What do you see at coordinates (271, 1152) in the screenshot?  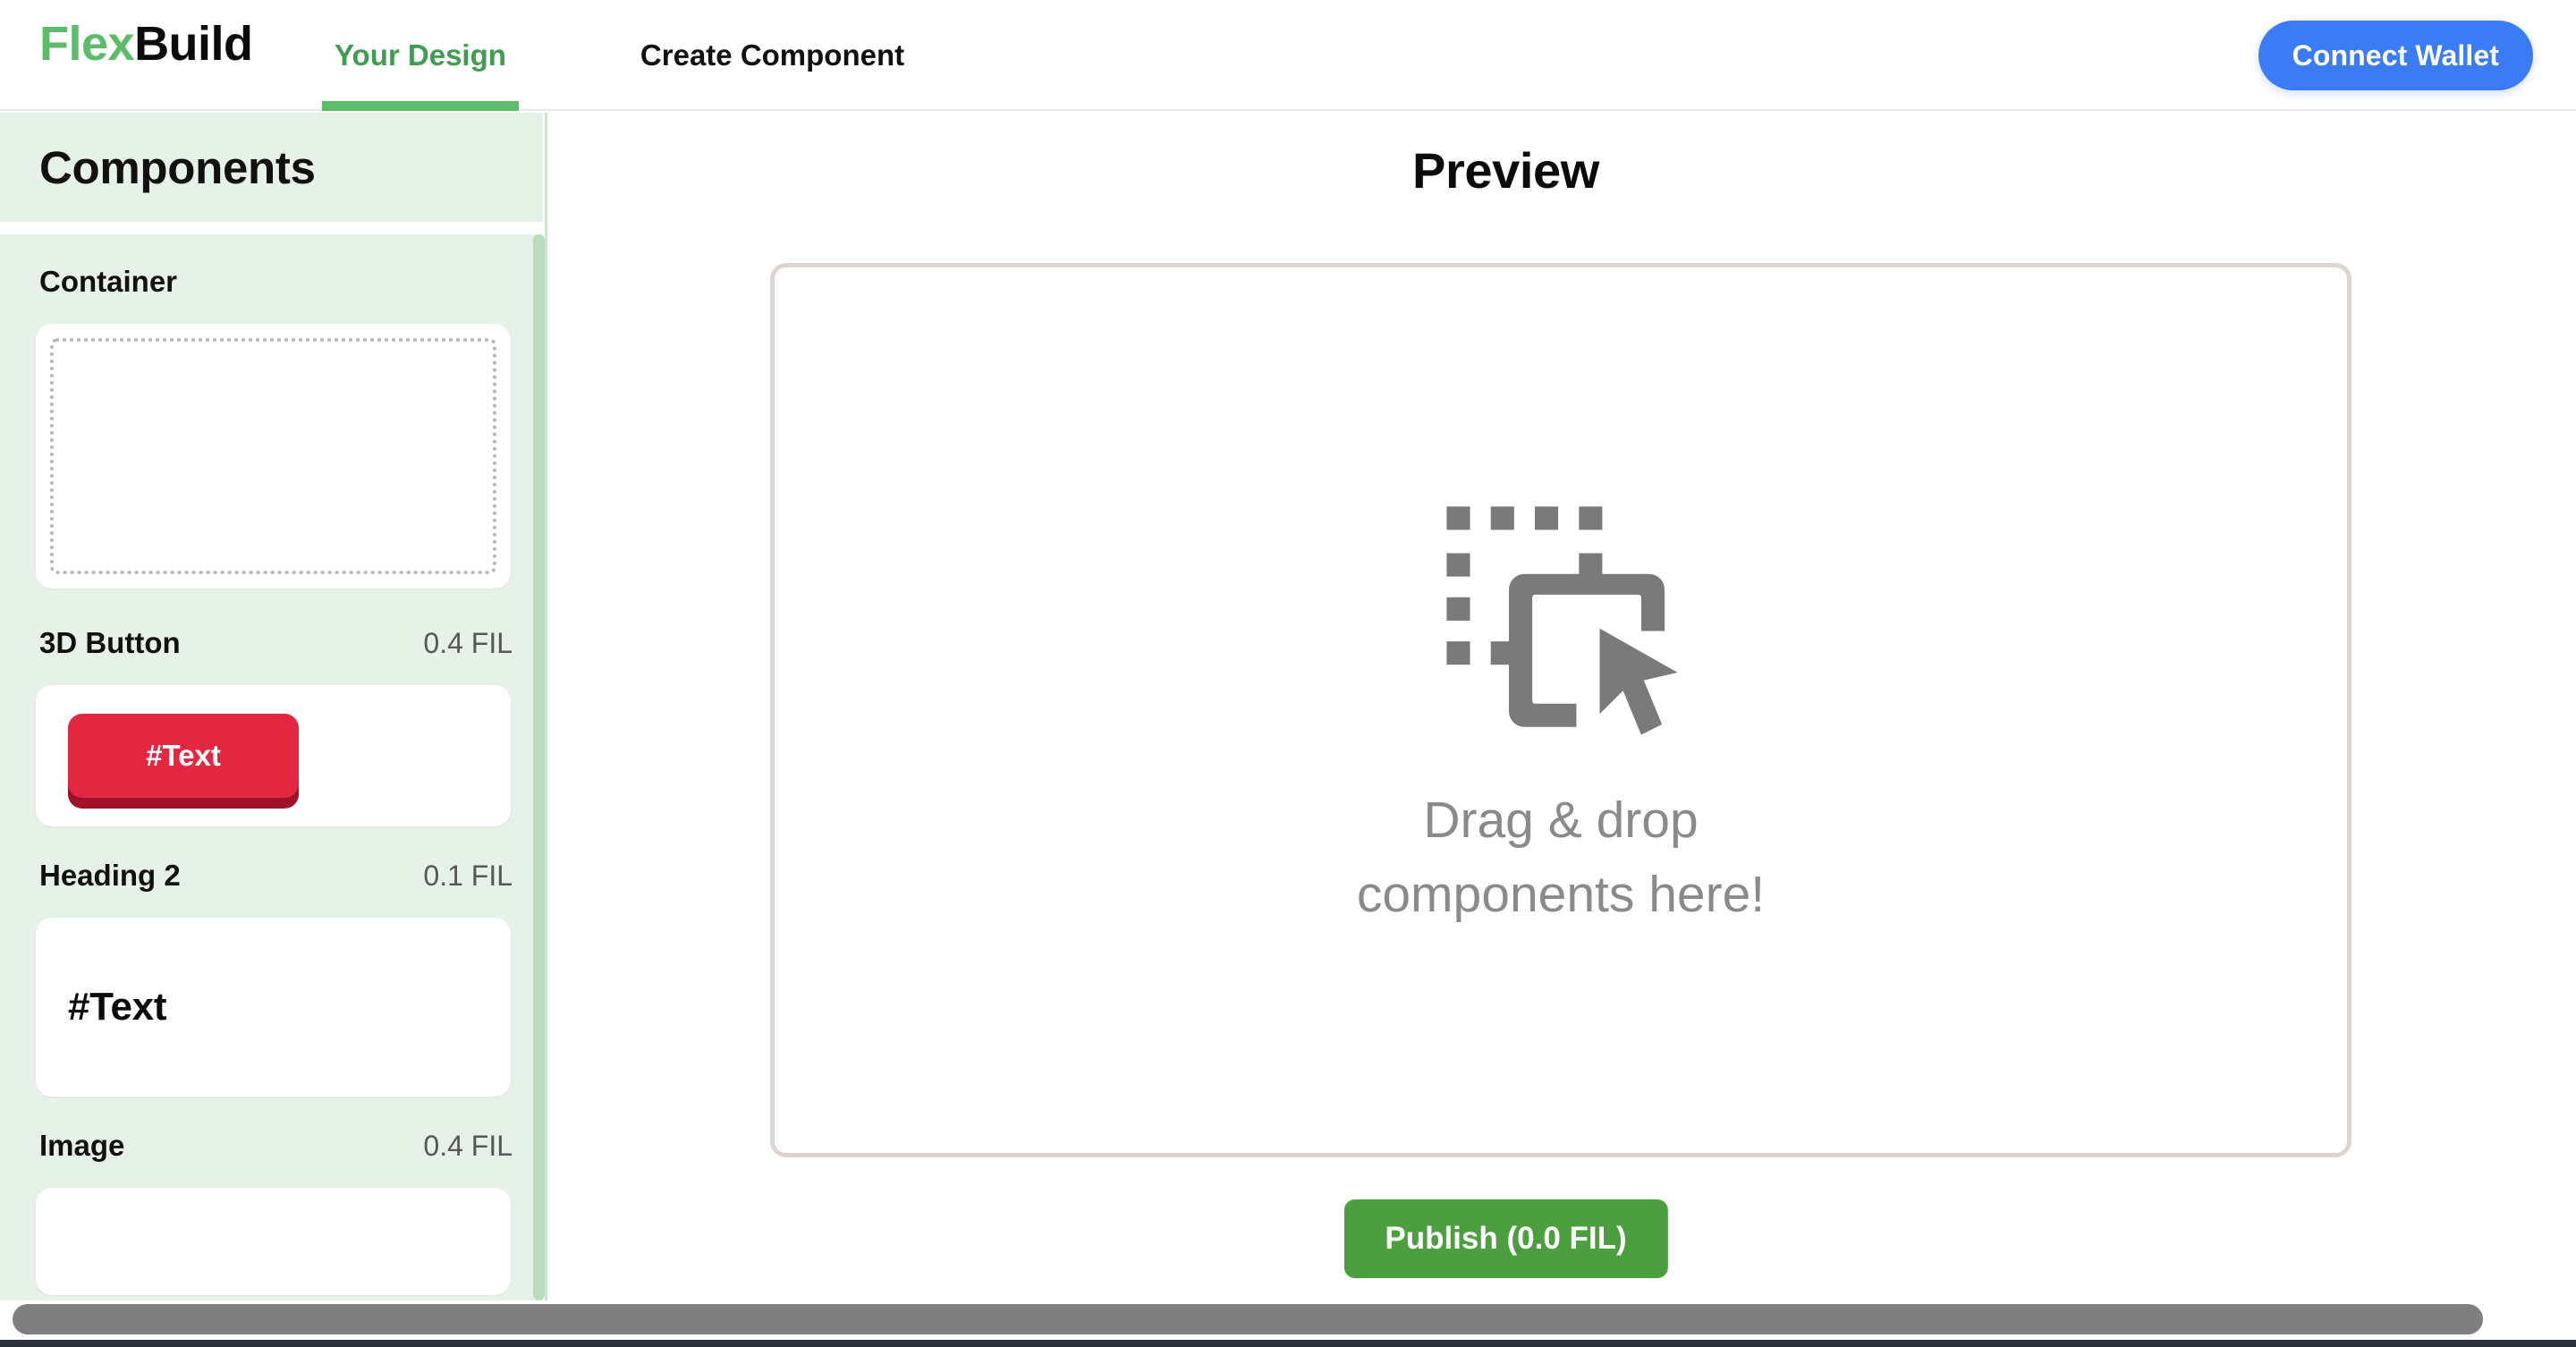 I see `component-header-image: Image 0.4 FIL` at bounding box center [271, 1152].